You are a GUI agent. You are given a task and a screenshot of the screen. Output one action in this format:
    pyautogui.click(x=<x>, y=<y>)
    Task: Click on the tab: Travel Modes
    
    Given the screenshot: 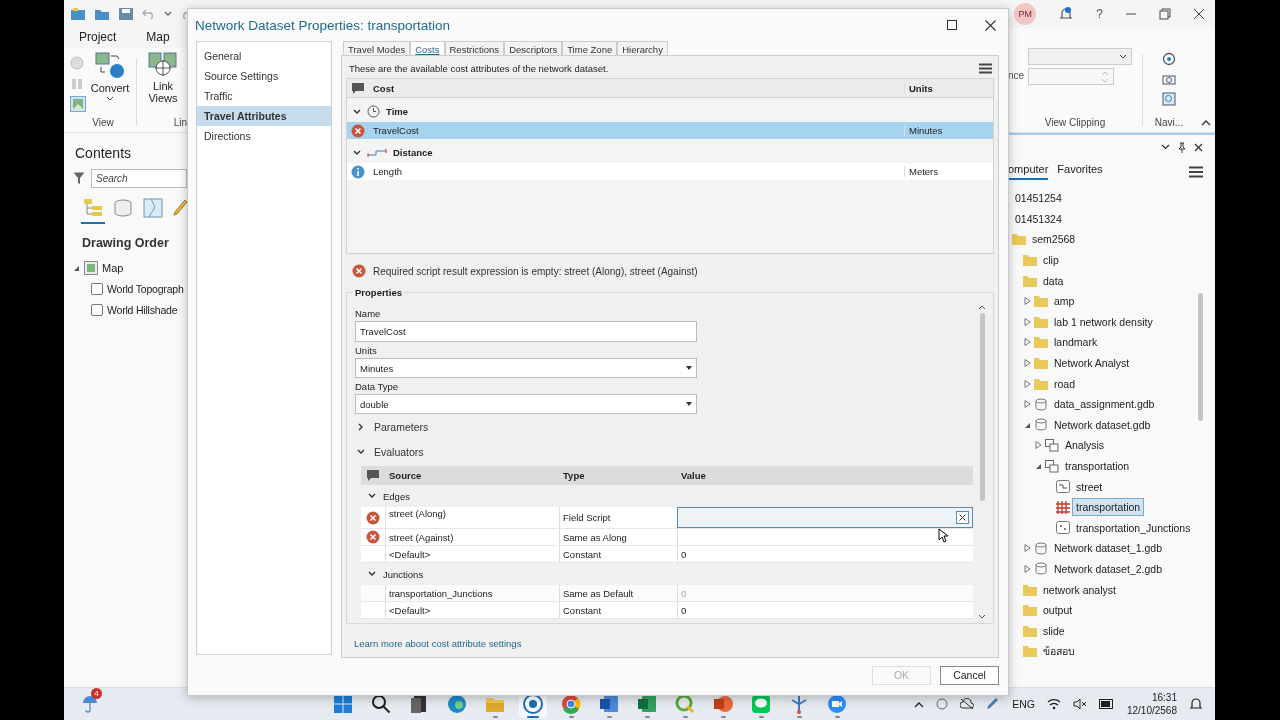 What is the action you would take?
    pyautogui.click(x=377, y=48)
    